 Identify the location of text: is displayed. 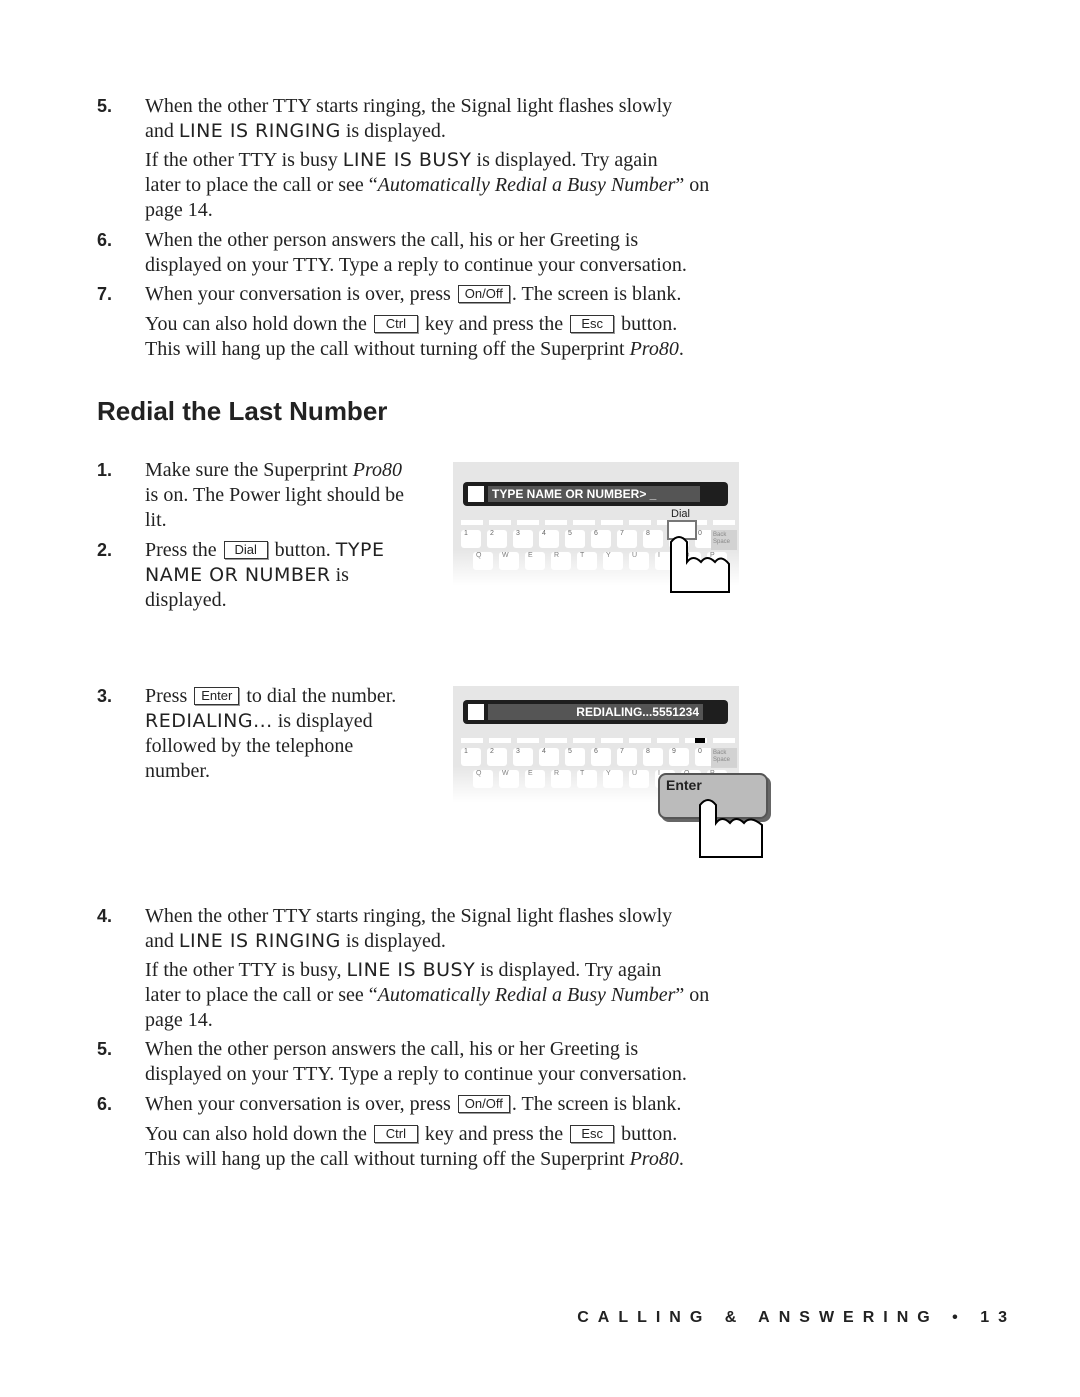
(322, 721).